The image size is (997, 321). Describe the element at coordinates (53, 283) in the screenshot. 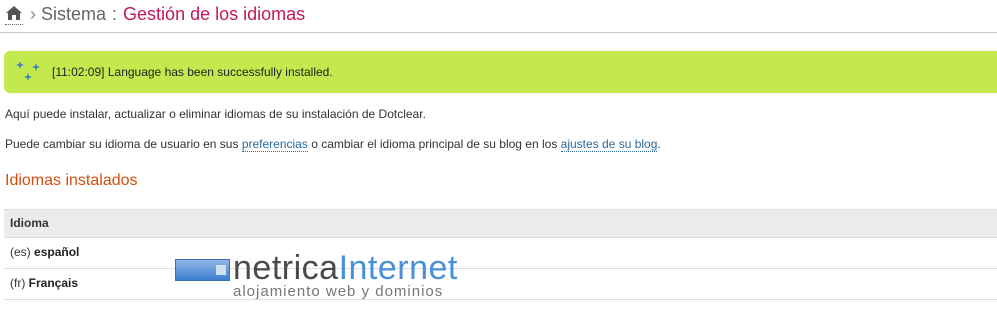

I see `language-name: Français` at that location.